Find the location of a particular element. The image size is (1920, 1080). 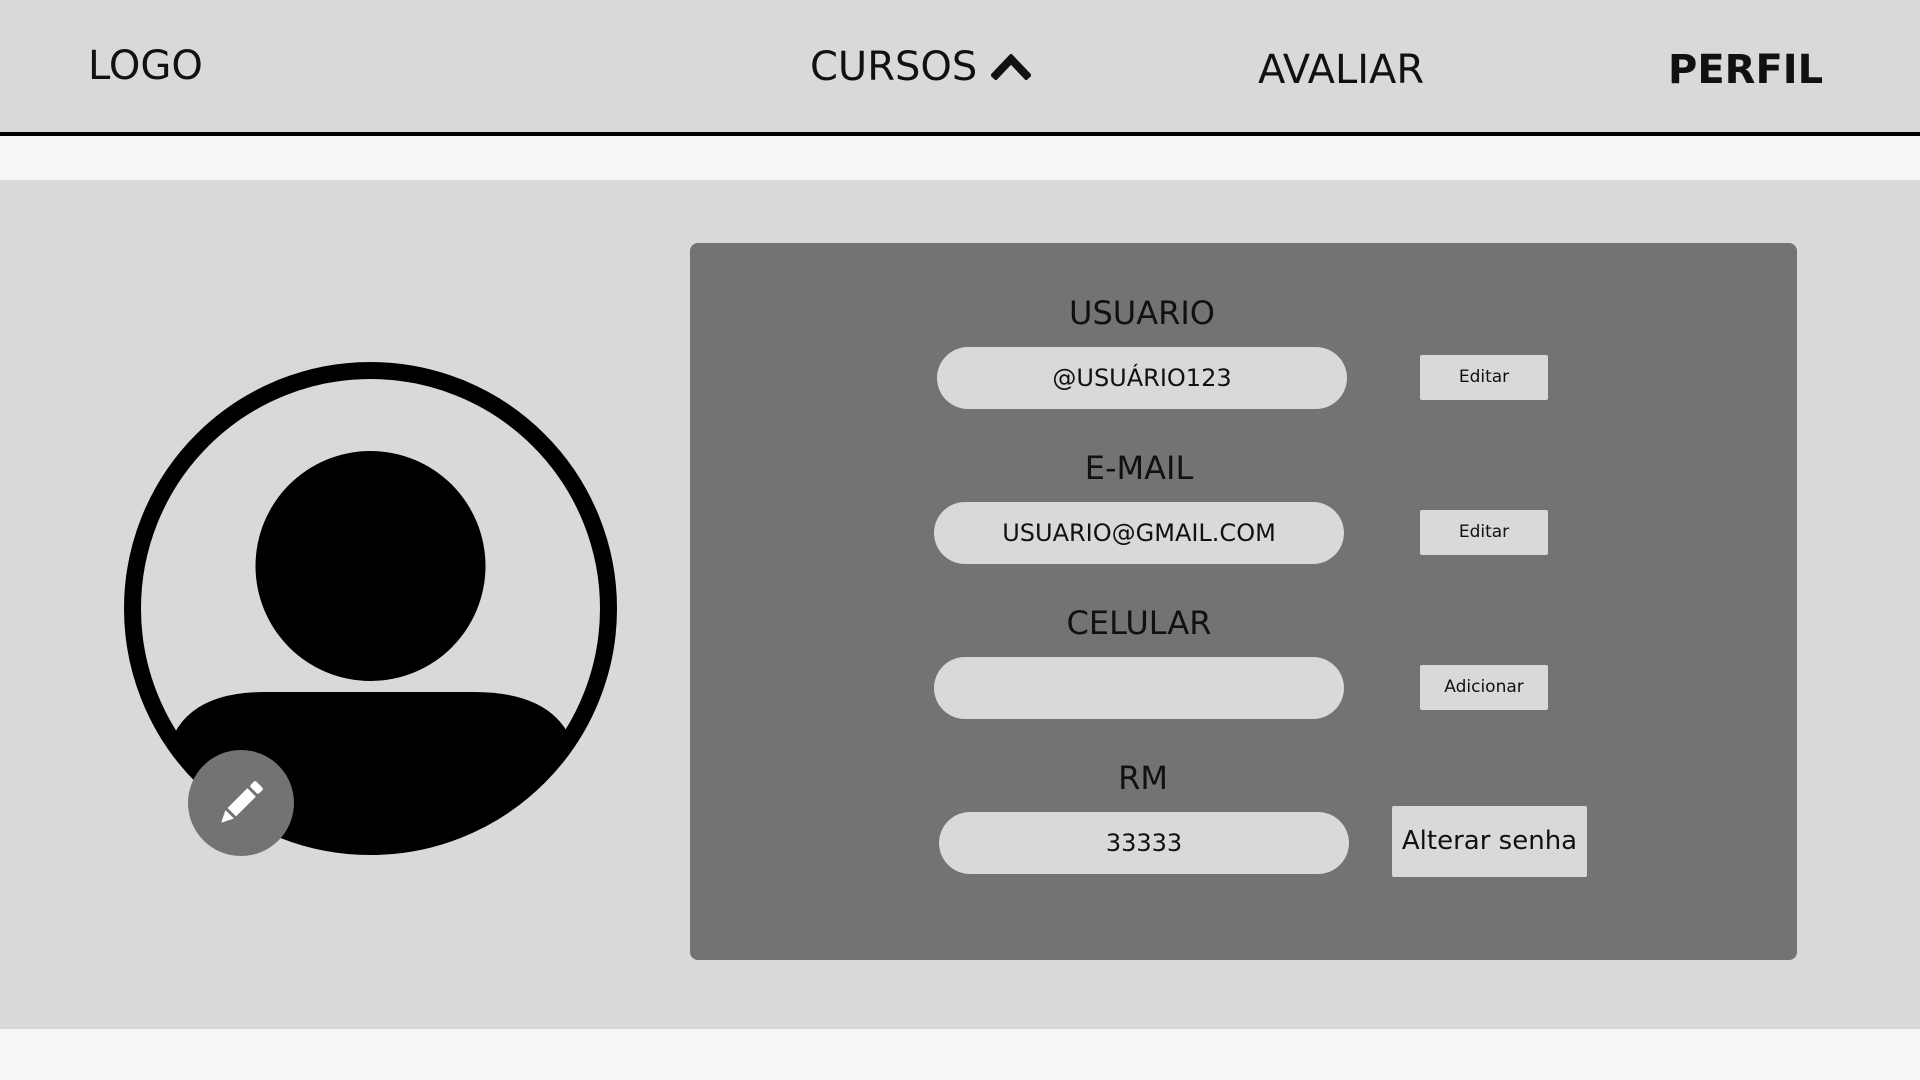

email-label: E-MAIL is located at coordinates (1139, 468).